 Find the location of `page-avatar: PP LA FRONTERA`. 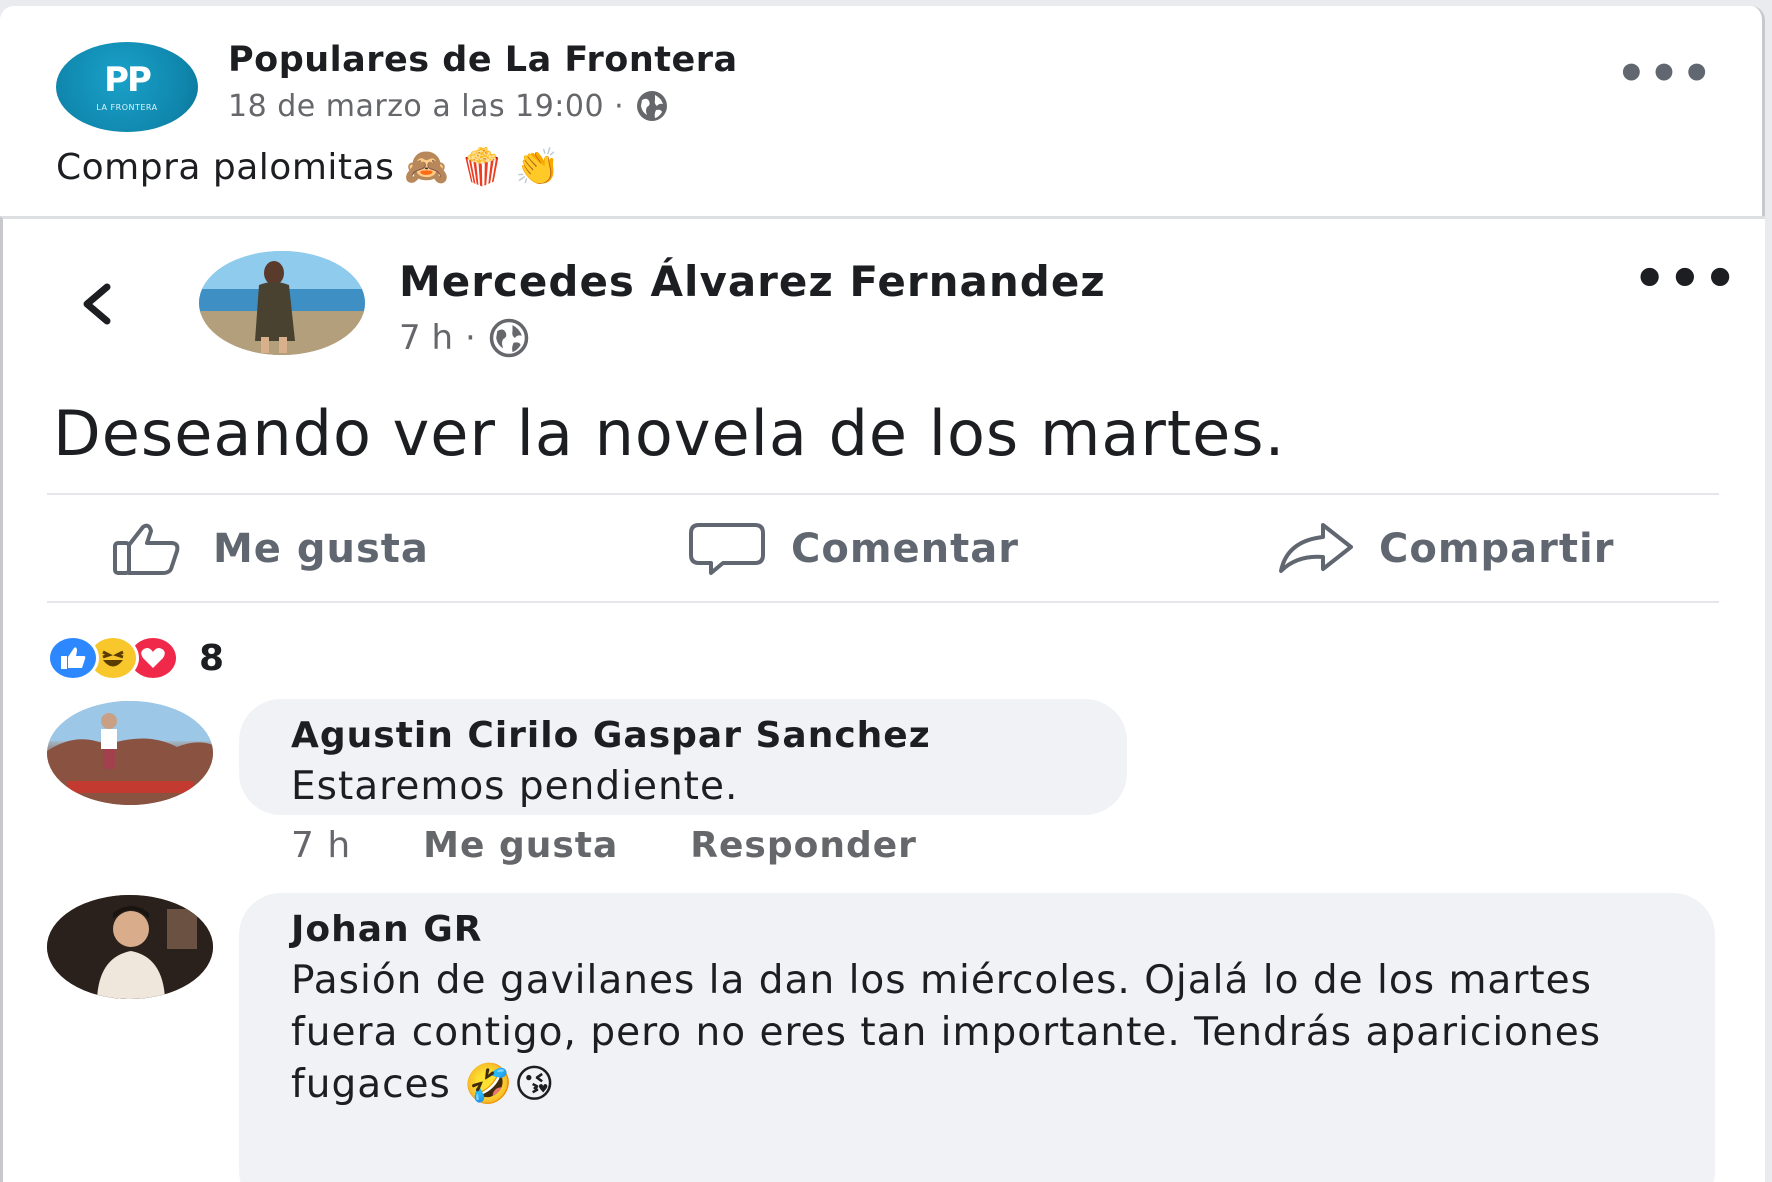

page-avatar: PP LA FRONTERA is located at coordinates (127, 87).